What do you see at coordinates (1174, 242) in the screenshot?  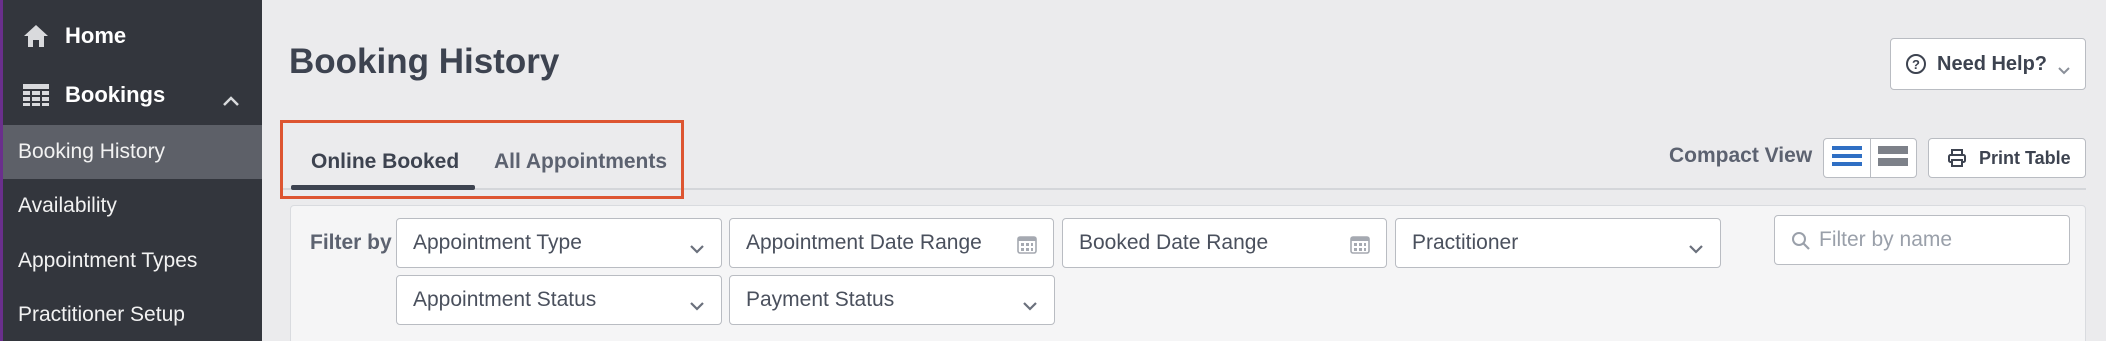 I see `input-placeholder: Booked Date Range` at bounding box center [1174, 242].